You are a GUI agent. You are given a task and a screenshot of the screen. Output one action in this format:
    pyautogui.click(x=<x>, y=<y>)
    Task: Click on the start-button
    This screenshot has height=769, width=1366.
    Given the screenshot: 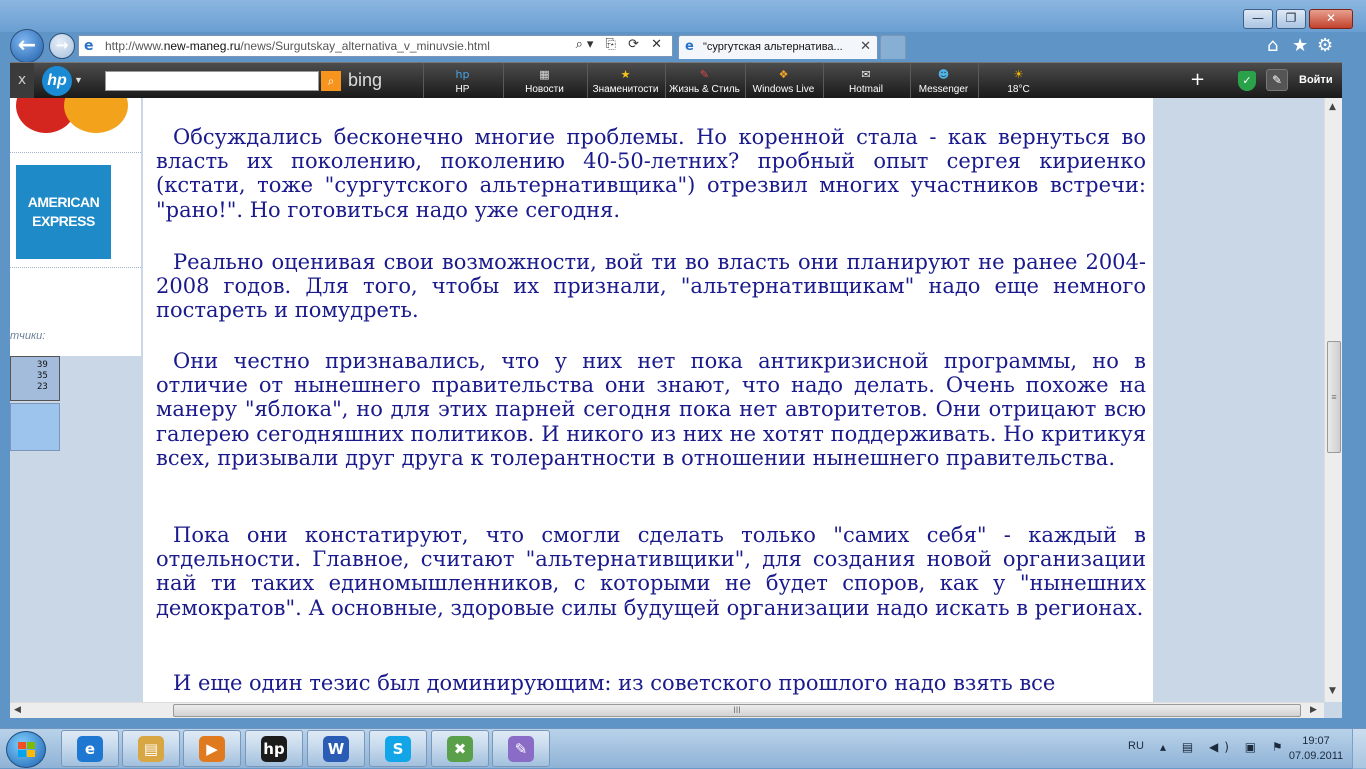 What is the action you would take?
    pyautogui.click(x=26, y=749)
    